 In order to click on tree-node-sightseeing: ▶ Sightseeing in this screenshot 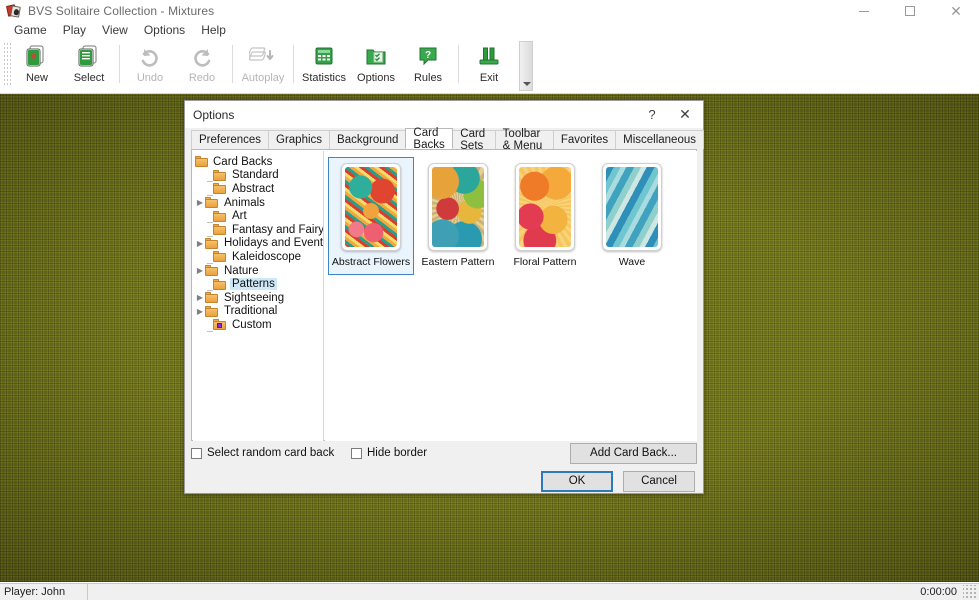, I will do `click(258, 298)`.